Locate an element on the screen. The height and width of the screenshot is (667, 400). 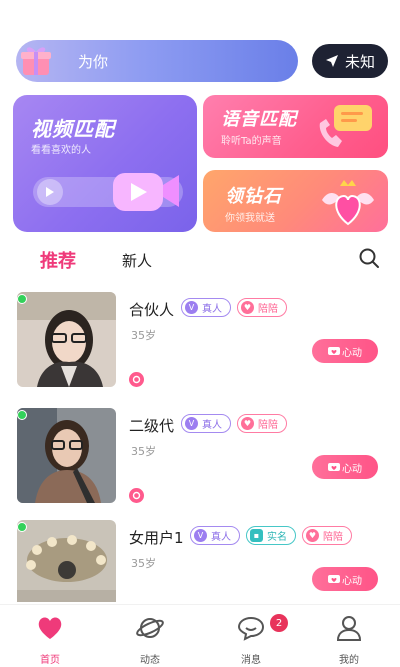
play-icon is located at coordinates (50, 192).